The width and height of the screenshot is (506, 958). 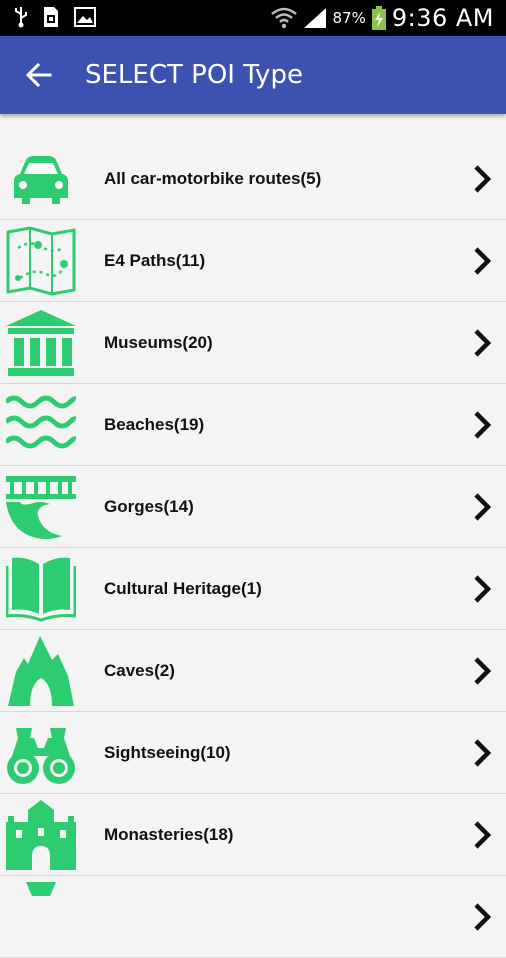 I want to click on monastery-icon, so click(x=41, y=835).